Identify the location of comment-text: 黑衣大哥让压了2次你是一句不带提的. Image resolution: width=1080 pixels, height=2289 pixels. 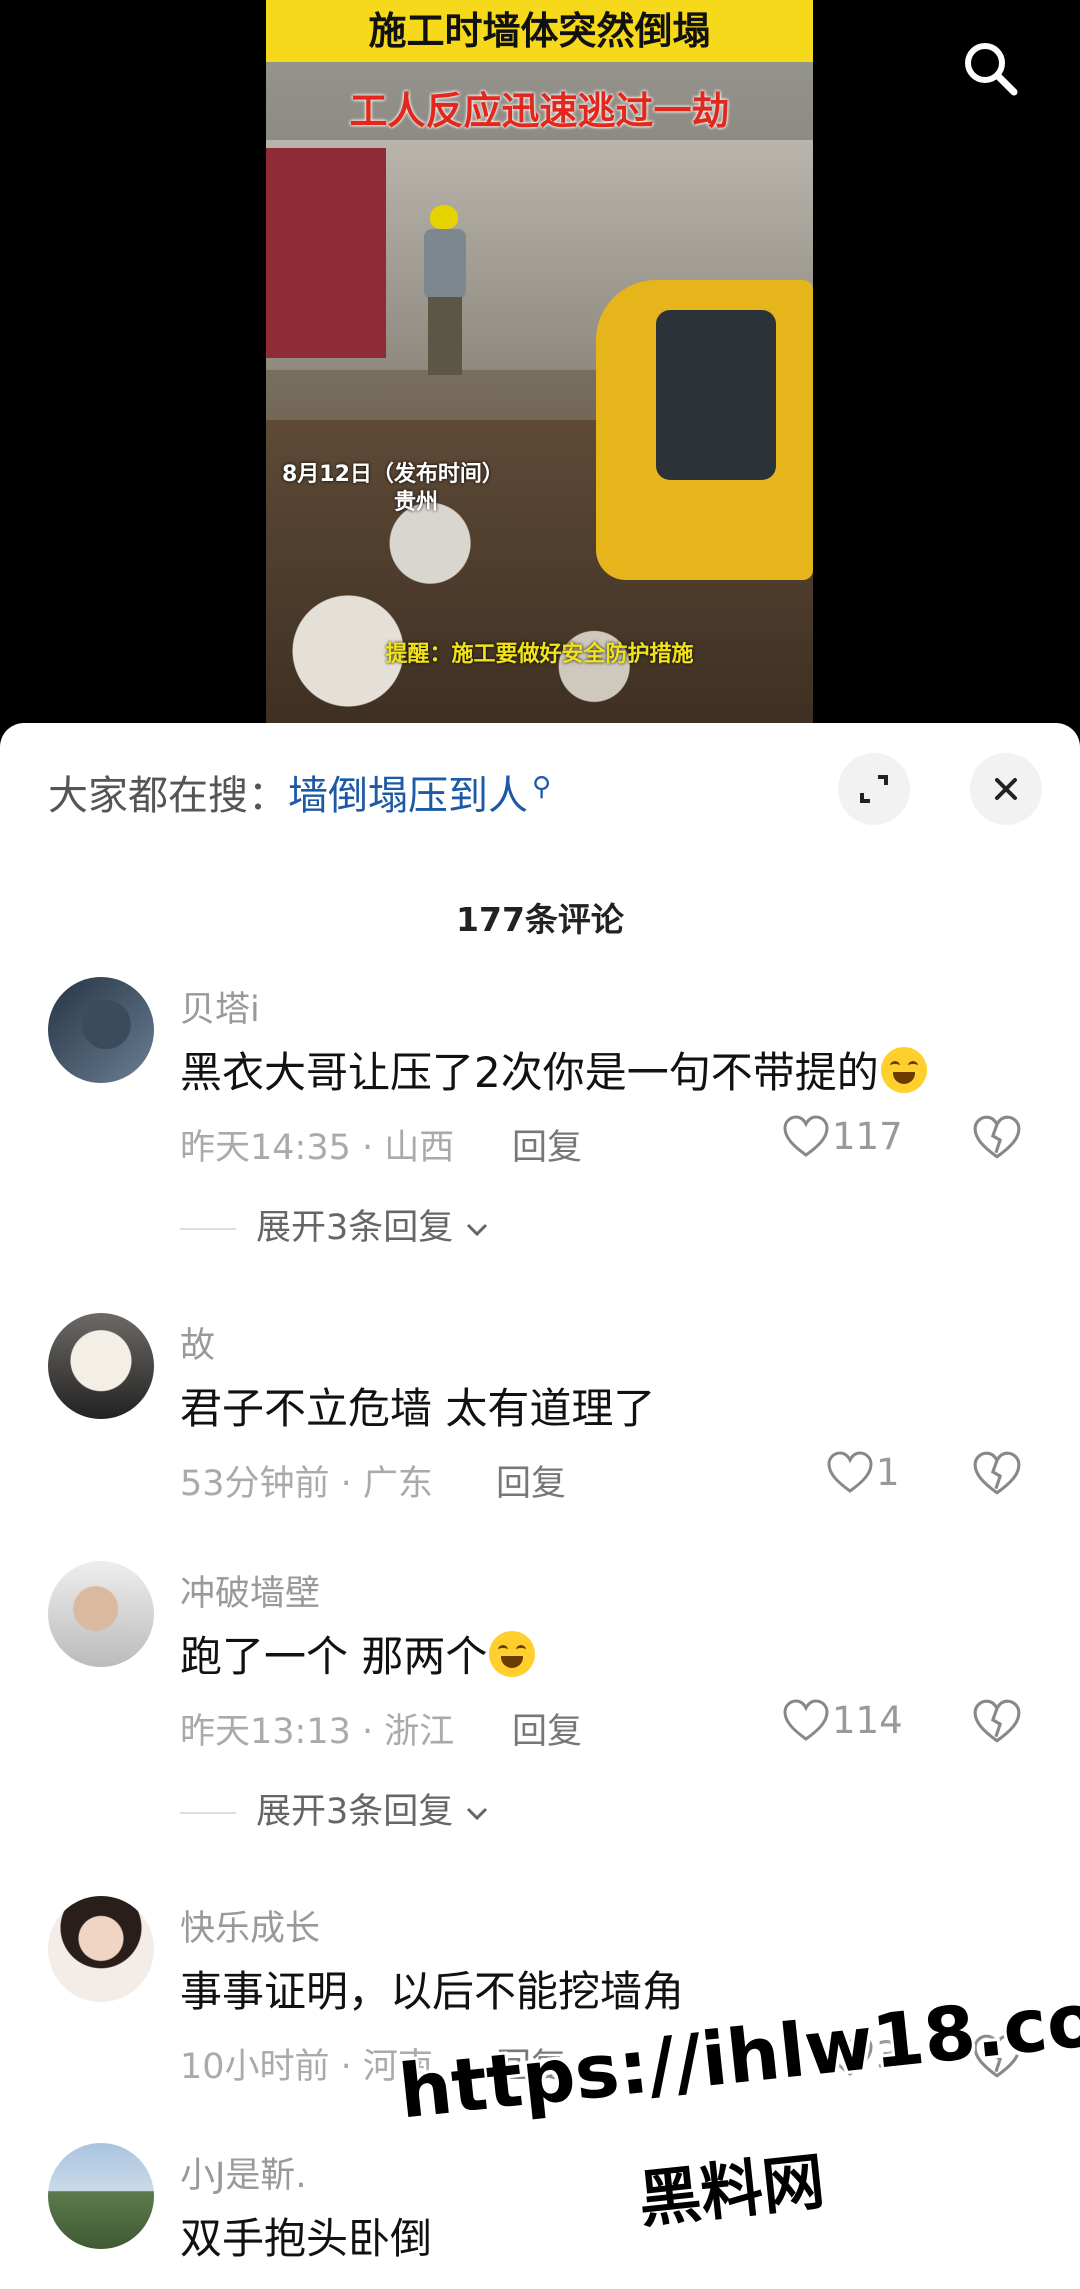
(553, 1069).